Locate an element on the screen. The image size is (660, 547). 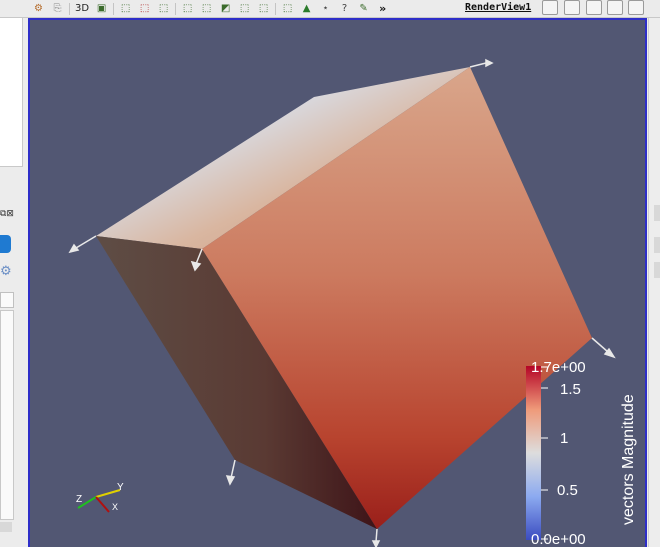
query-icon: ? is located at coordinates (344, 8).